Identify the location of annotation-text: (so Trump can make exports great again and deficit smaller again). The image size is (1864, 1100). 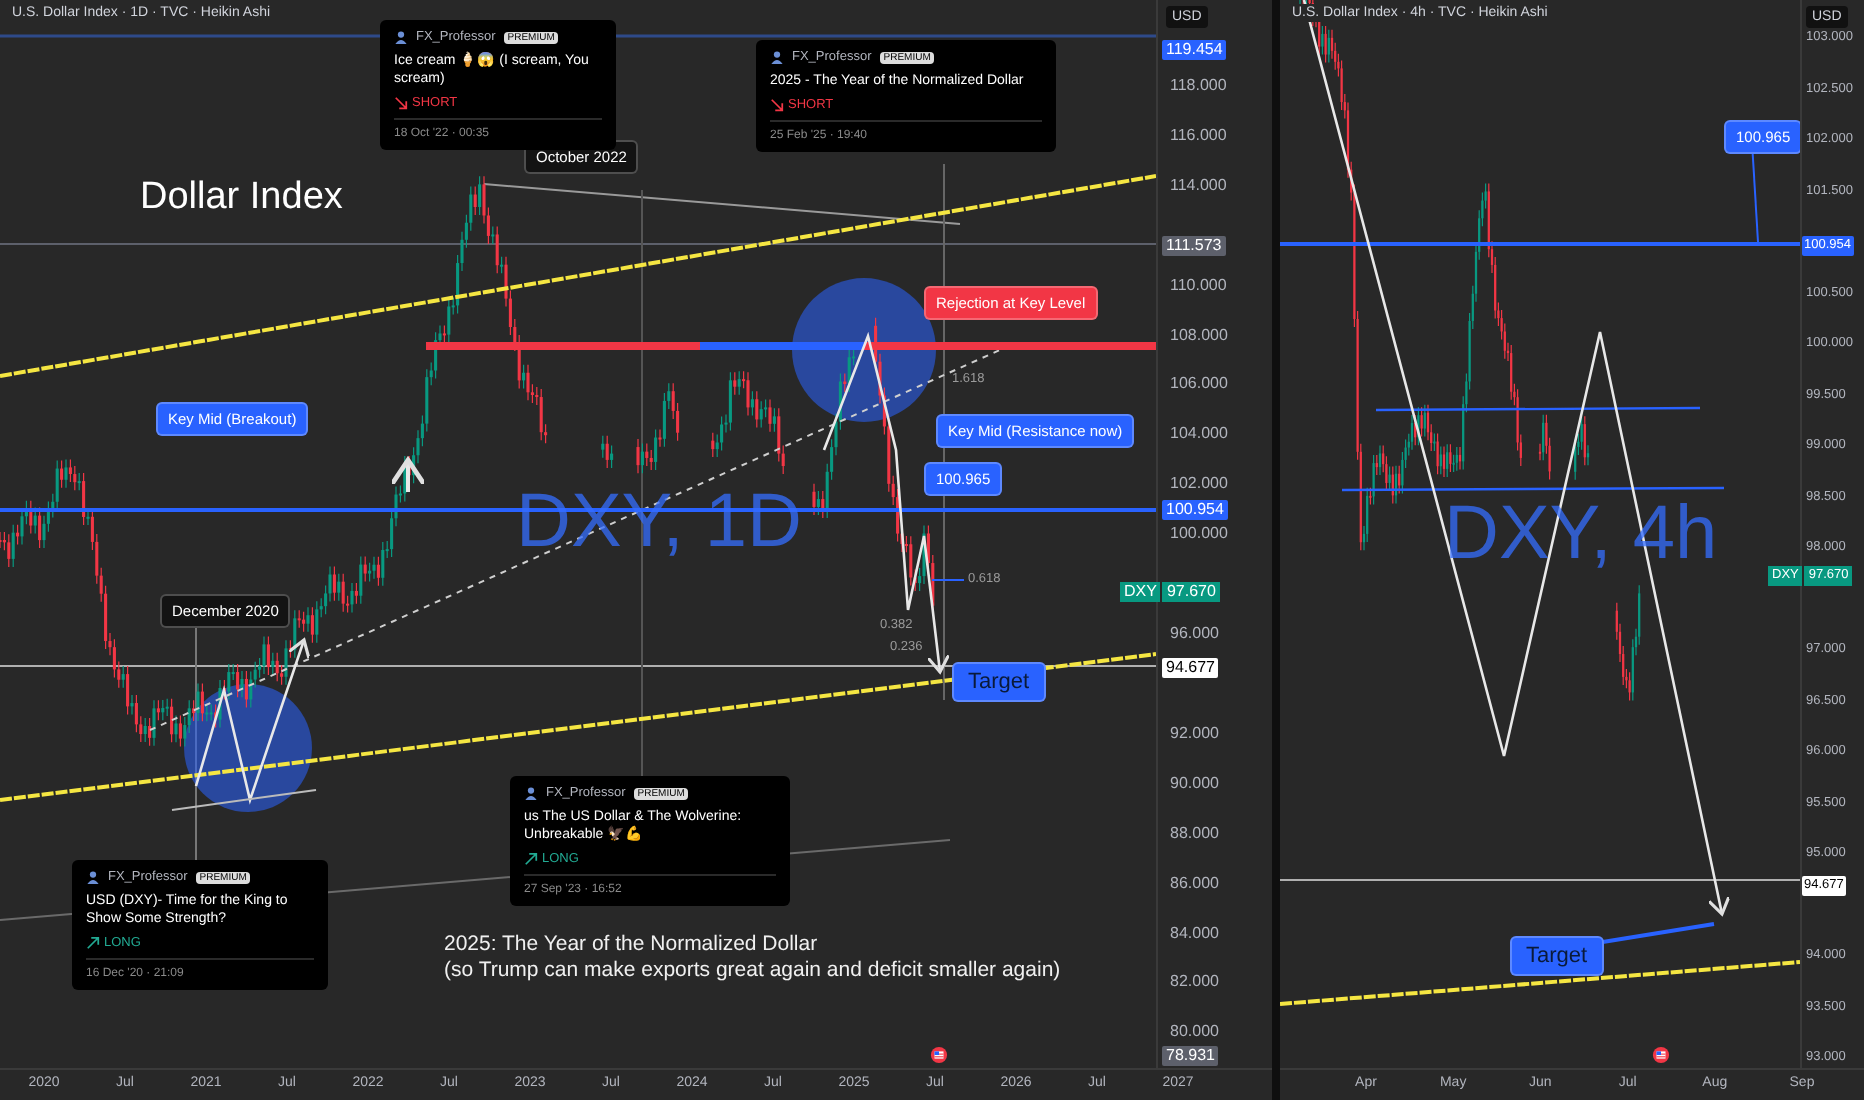
(752, 971).